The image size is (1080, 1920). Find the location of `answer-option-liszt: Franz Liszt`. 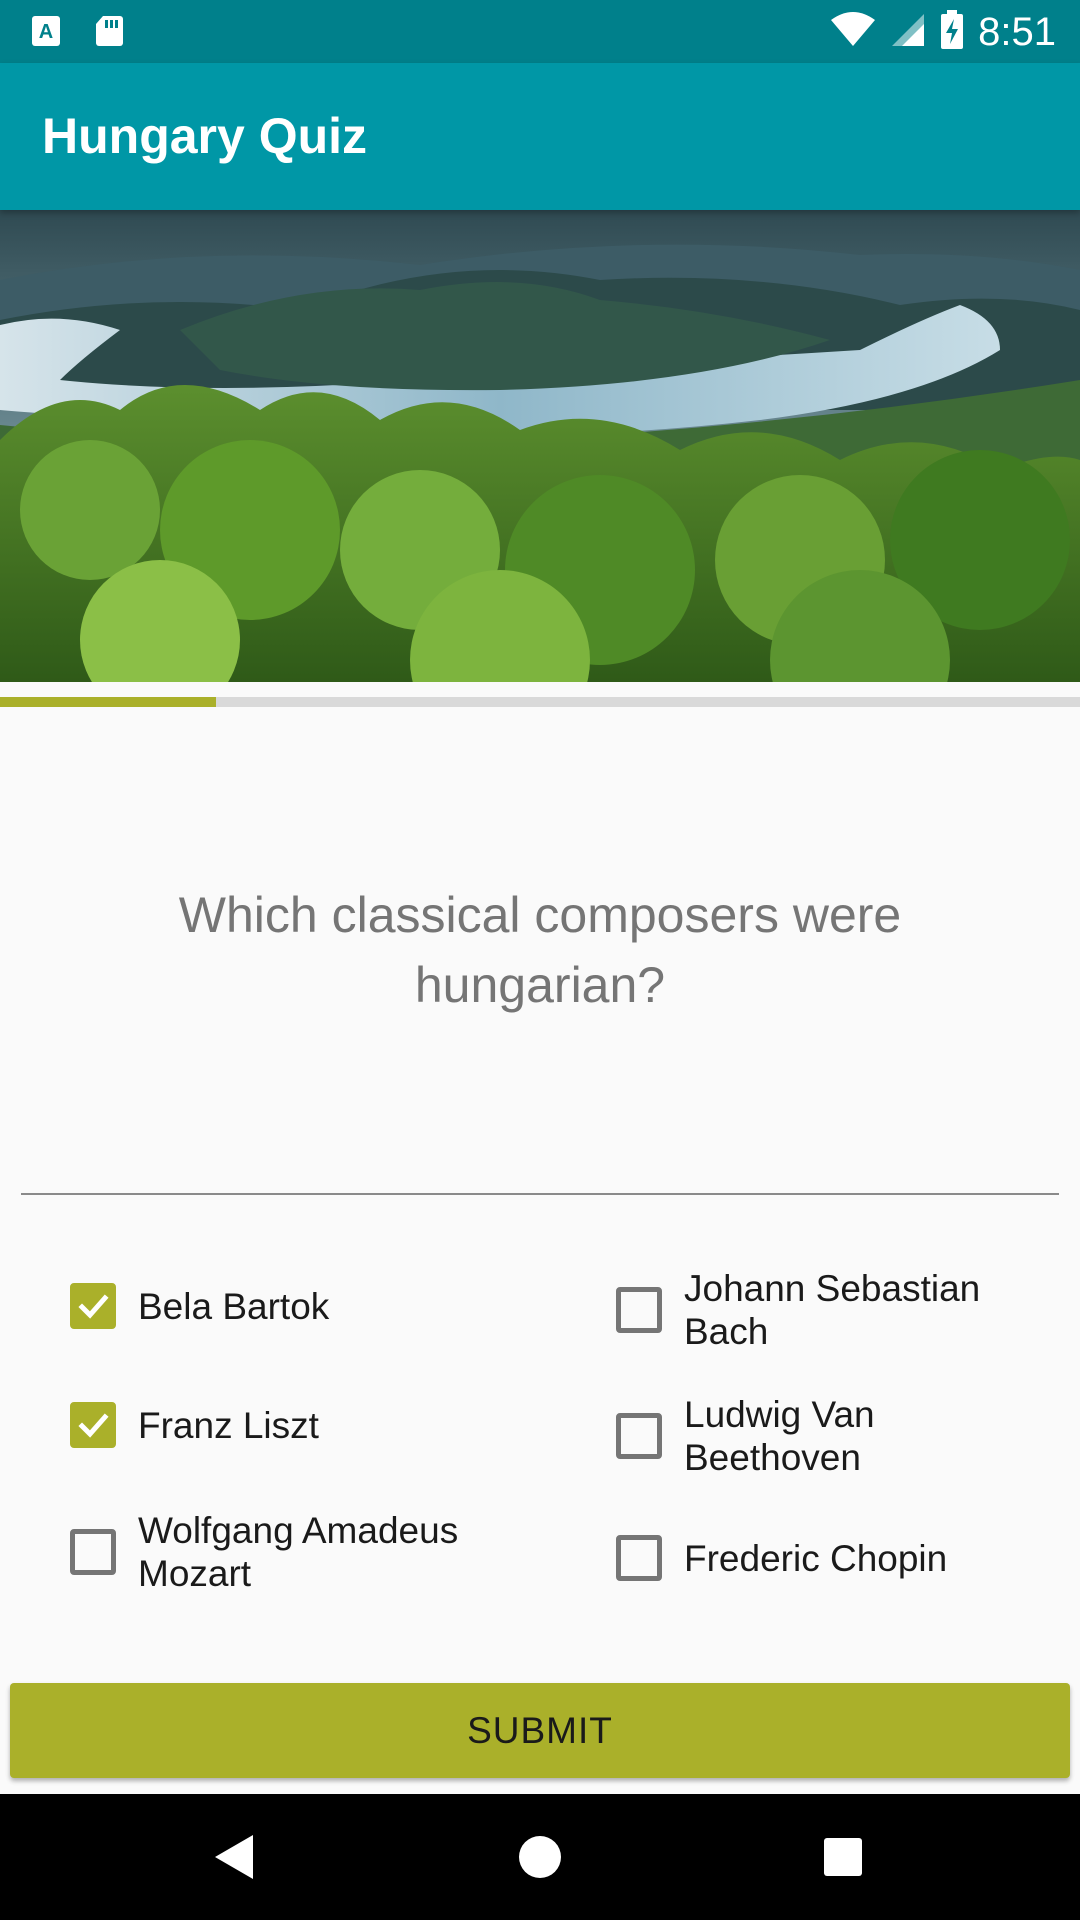

answer-option-liszt: Franz Liszt is located at coordinates (274, 1425).